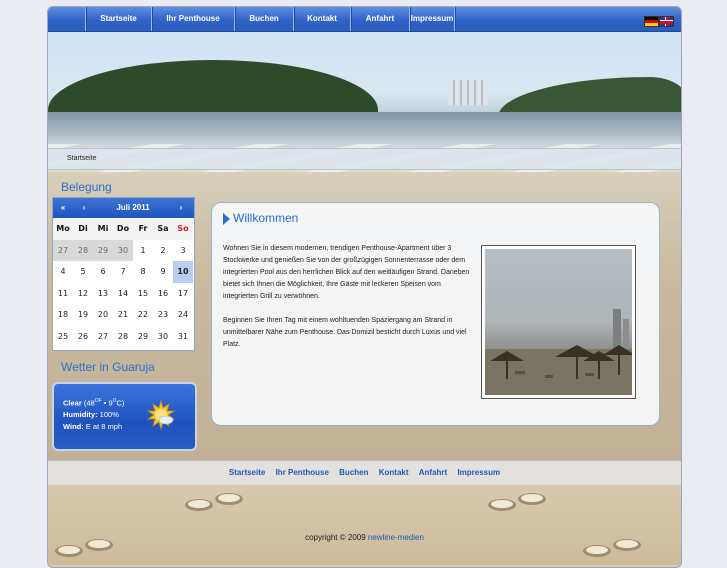  I want to click on footer-link-ihr-penthouse: Ihr Penthouse, so click(302, 472).